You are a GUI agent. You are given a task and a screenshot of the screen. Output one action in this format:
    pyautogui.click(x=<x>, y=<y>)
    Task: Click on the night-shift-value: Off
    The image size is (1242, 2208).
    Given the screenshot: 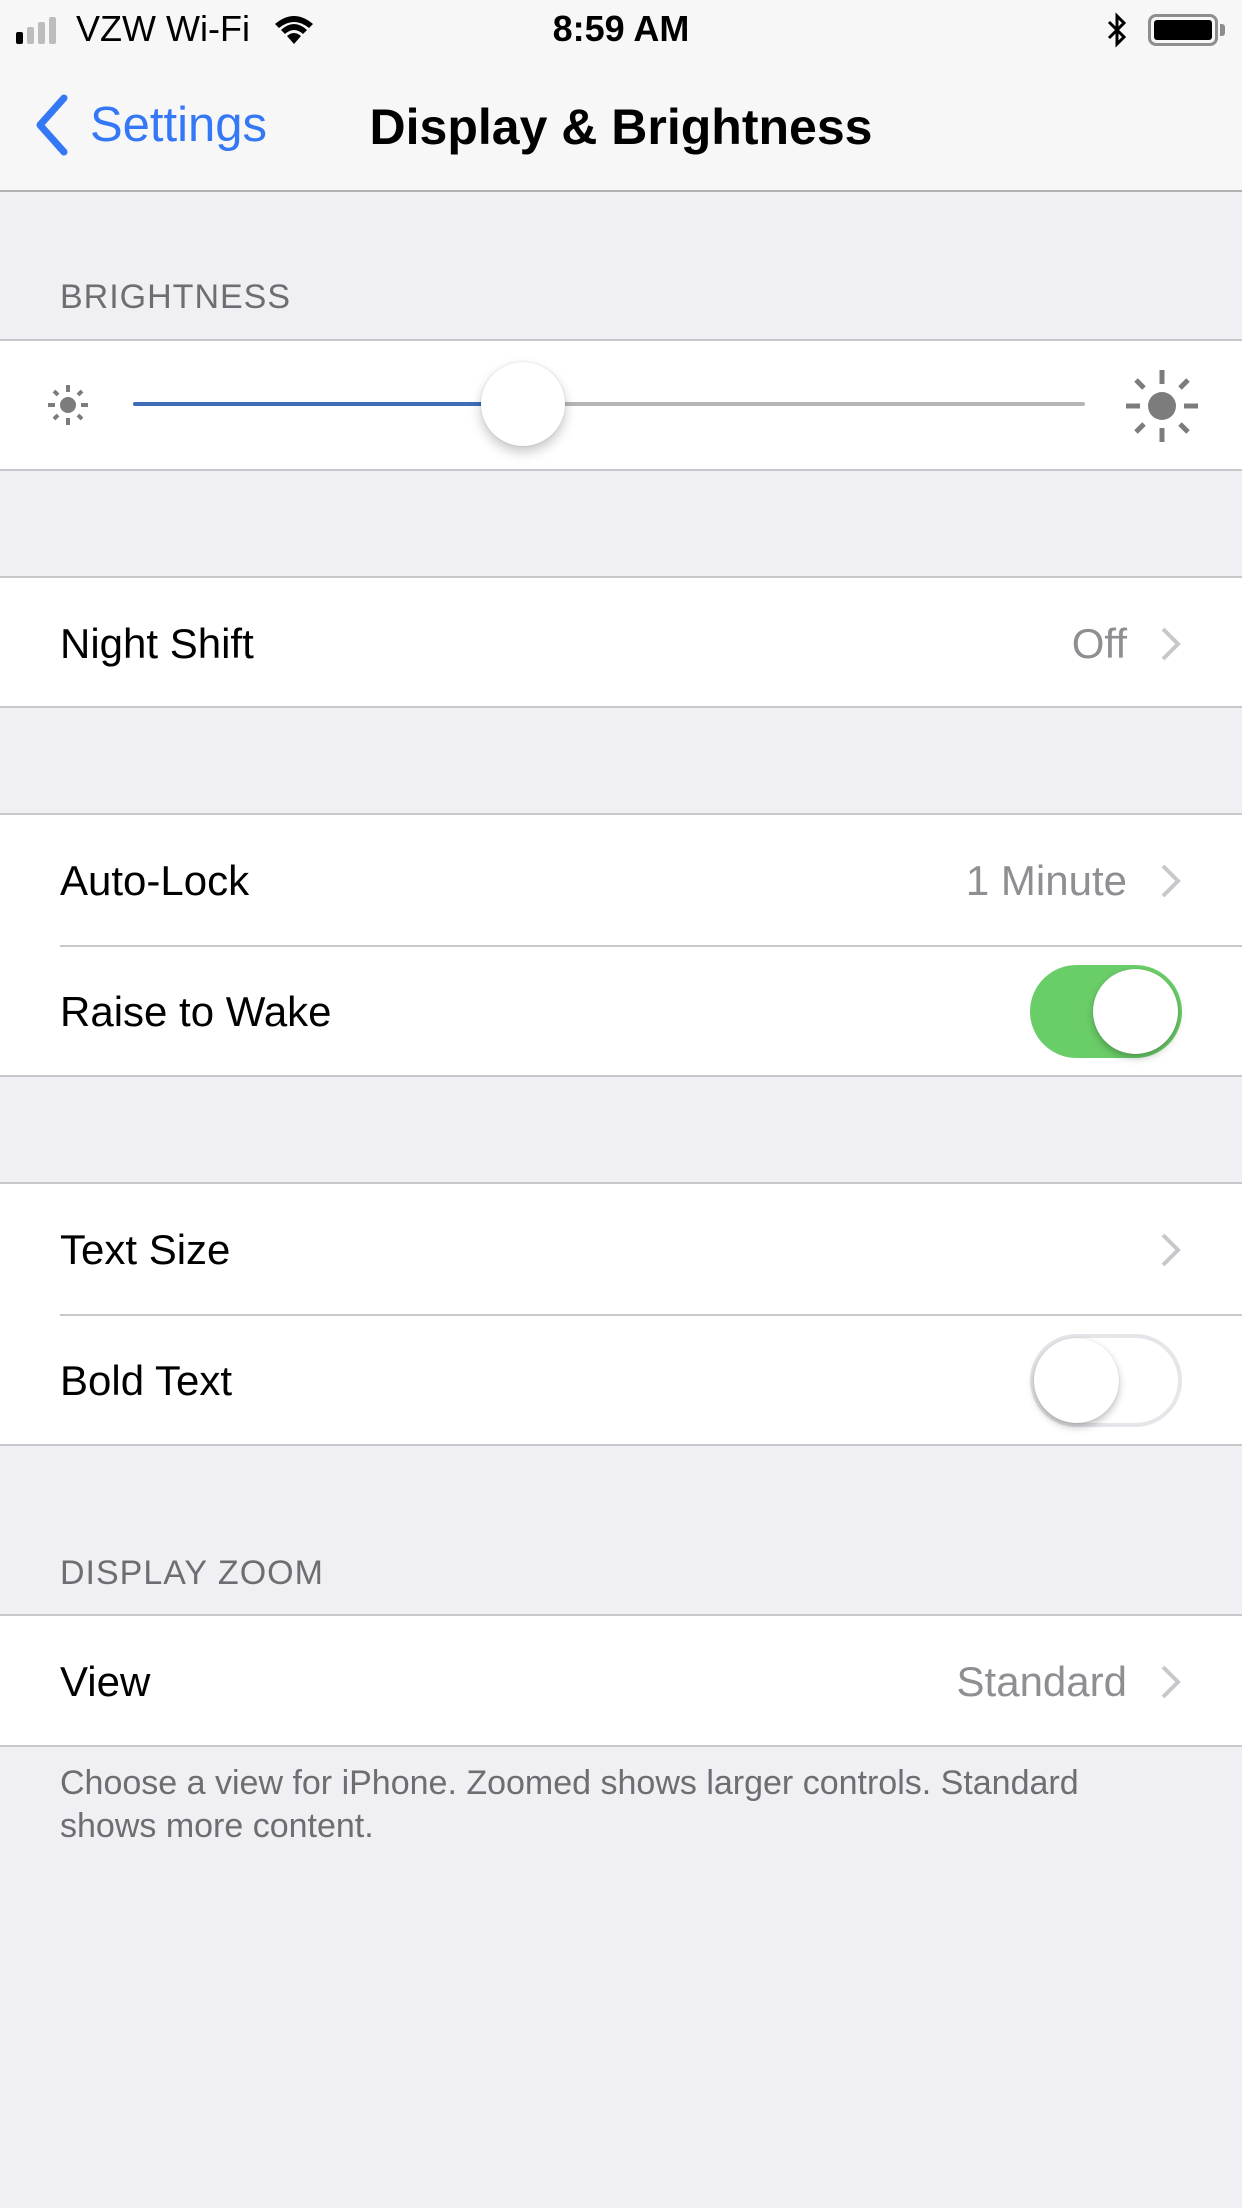 What is the action you would take?
    pyautogui.click(x=1099, y=643)
    